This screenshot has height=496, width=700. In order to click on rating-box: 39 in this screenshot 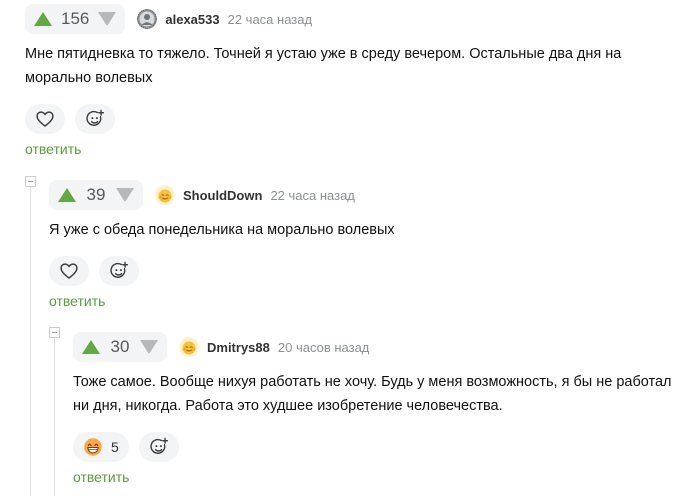, I will do `click(96, 195)`.